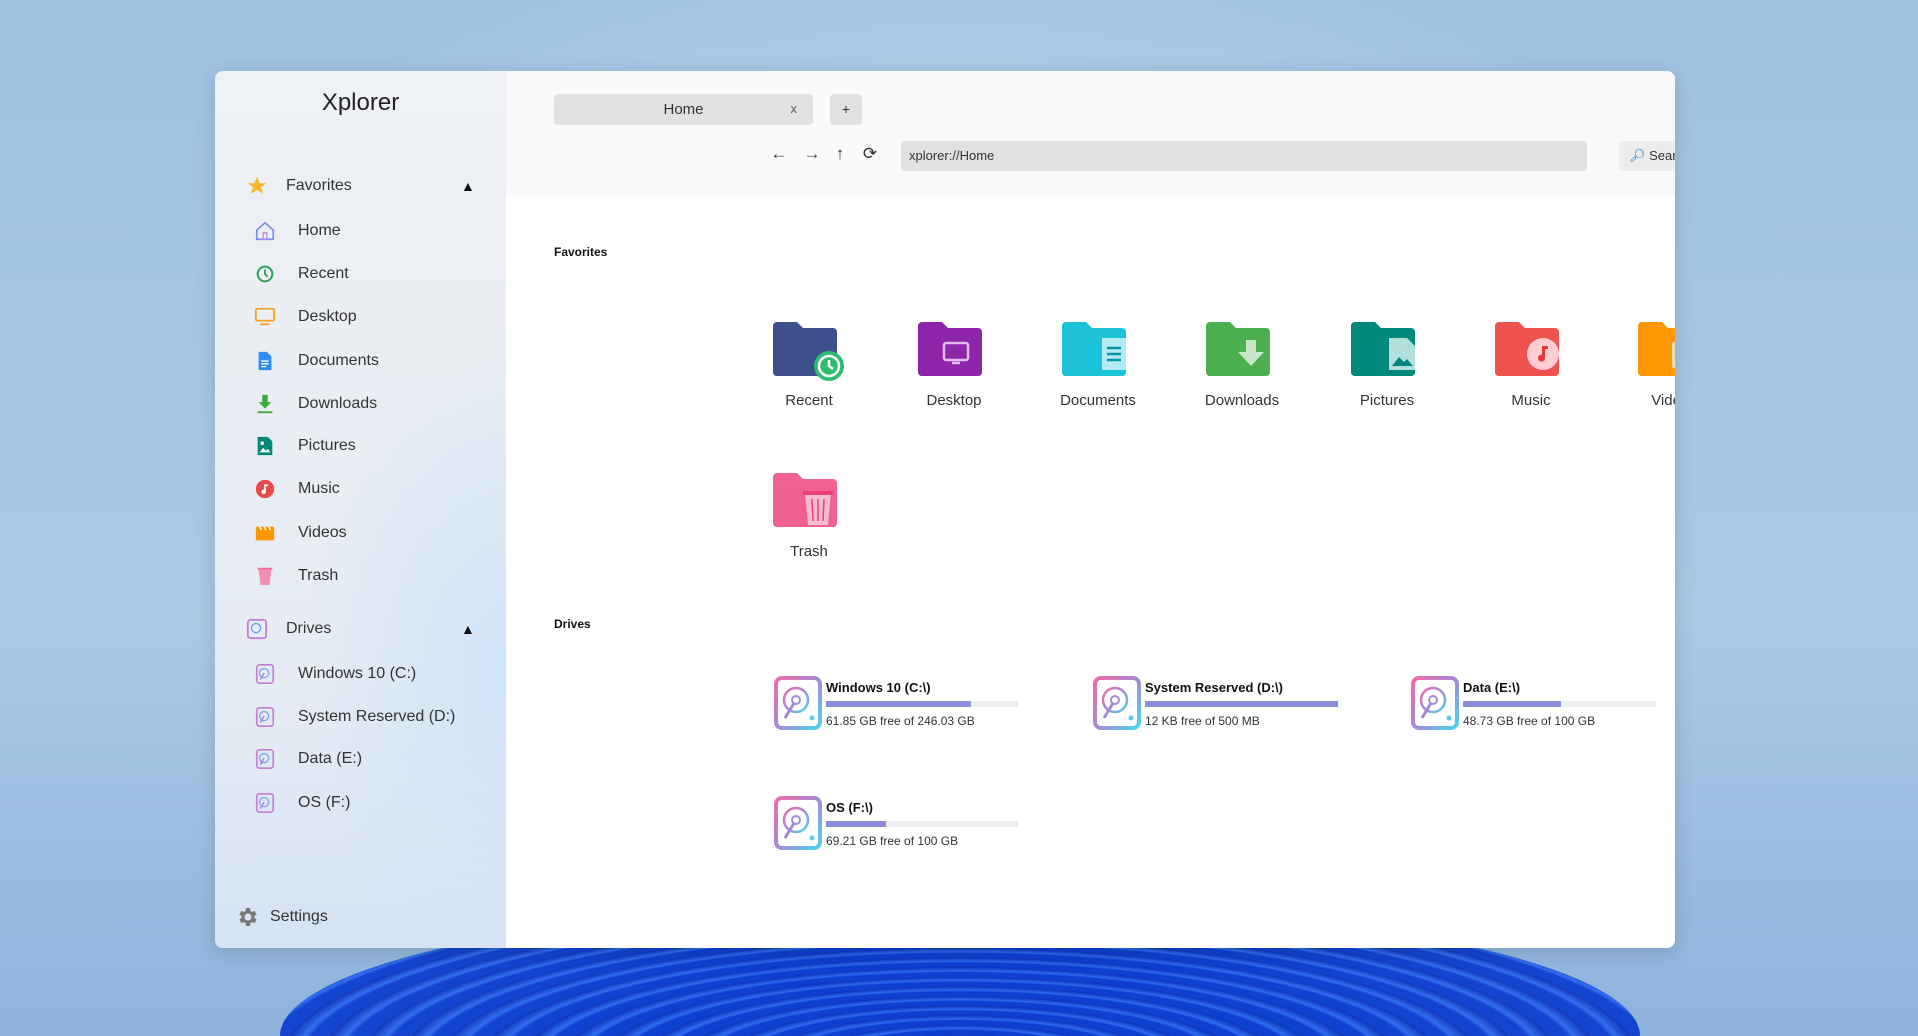 The image size is (1918, 1036). Describe the element at coordinates (265, 576) in the screenshot. I see `trash-icon` at that location.